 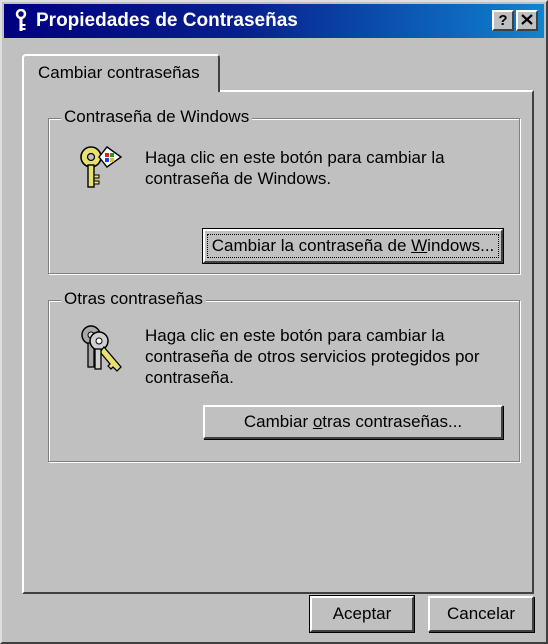 I want to click on window-title: Propiedades de Contraseñas, so click(x=167, y=20).